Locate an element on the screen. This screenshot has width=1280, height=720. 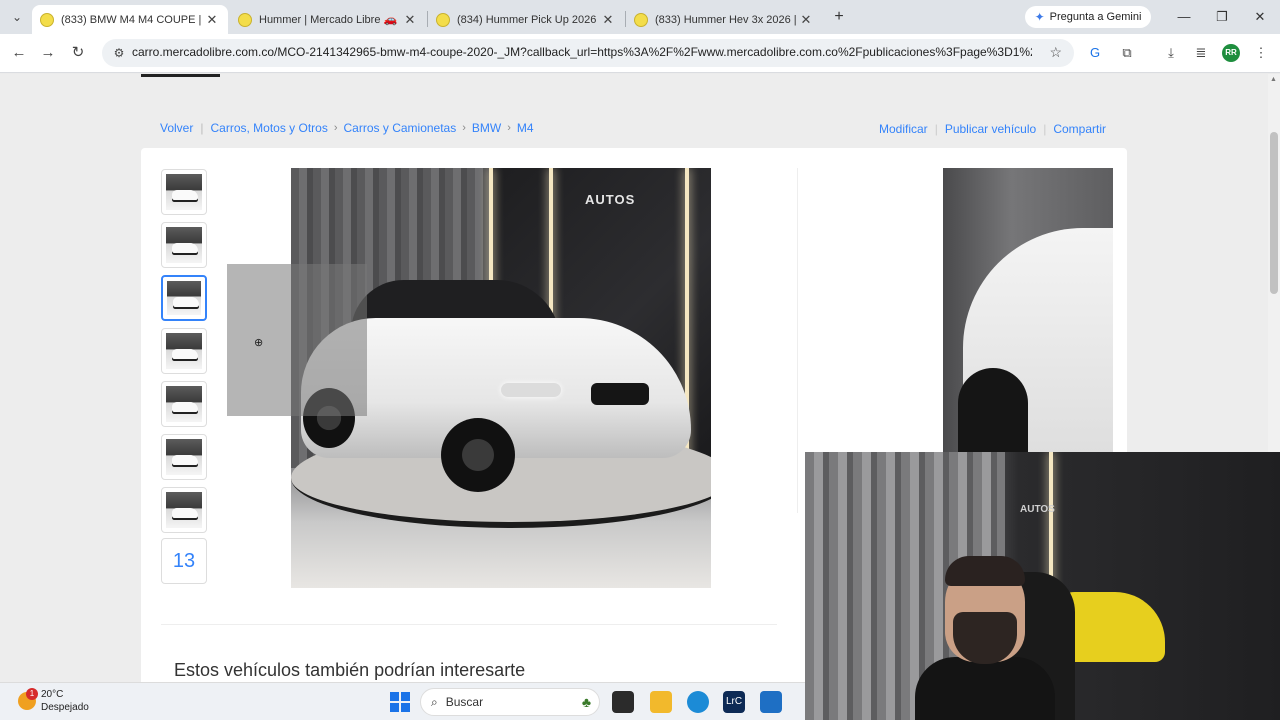
dealer-logo-text: AUTOS is located at coordinates (610, 199).